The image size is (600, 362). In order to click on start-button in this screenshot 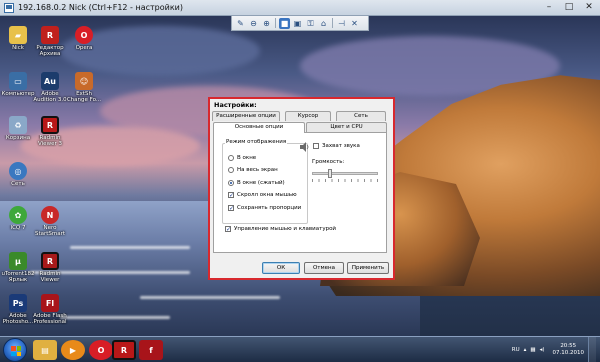, I will do `click(15, 350)`.